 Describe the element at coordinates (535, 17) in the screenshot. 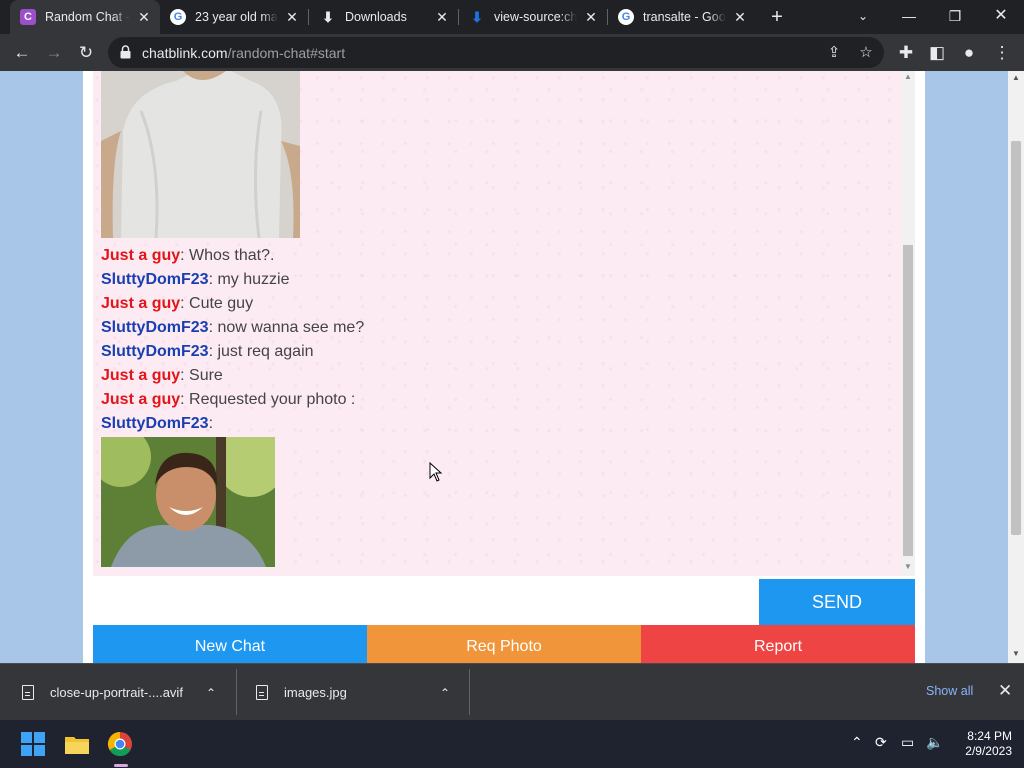

I see `tab-title: view-source:chr` at that location.